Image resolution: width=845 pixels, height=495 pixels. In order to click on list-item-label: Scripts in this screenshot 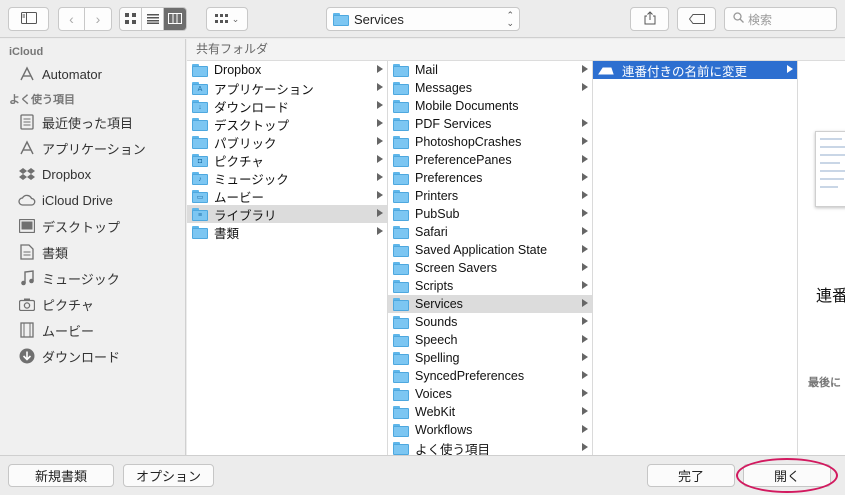, I will do `click(434, 286)`.